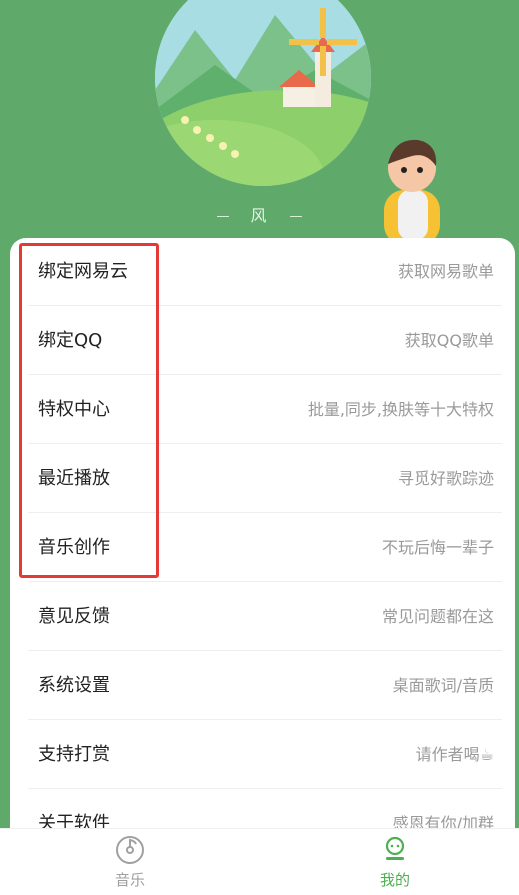  Describe the element at coordinates (265, 479) in the screenshot. I see `menu-item-recent-play: 最近播放 寻觅好歌踪迹` at that location.